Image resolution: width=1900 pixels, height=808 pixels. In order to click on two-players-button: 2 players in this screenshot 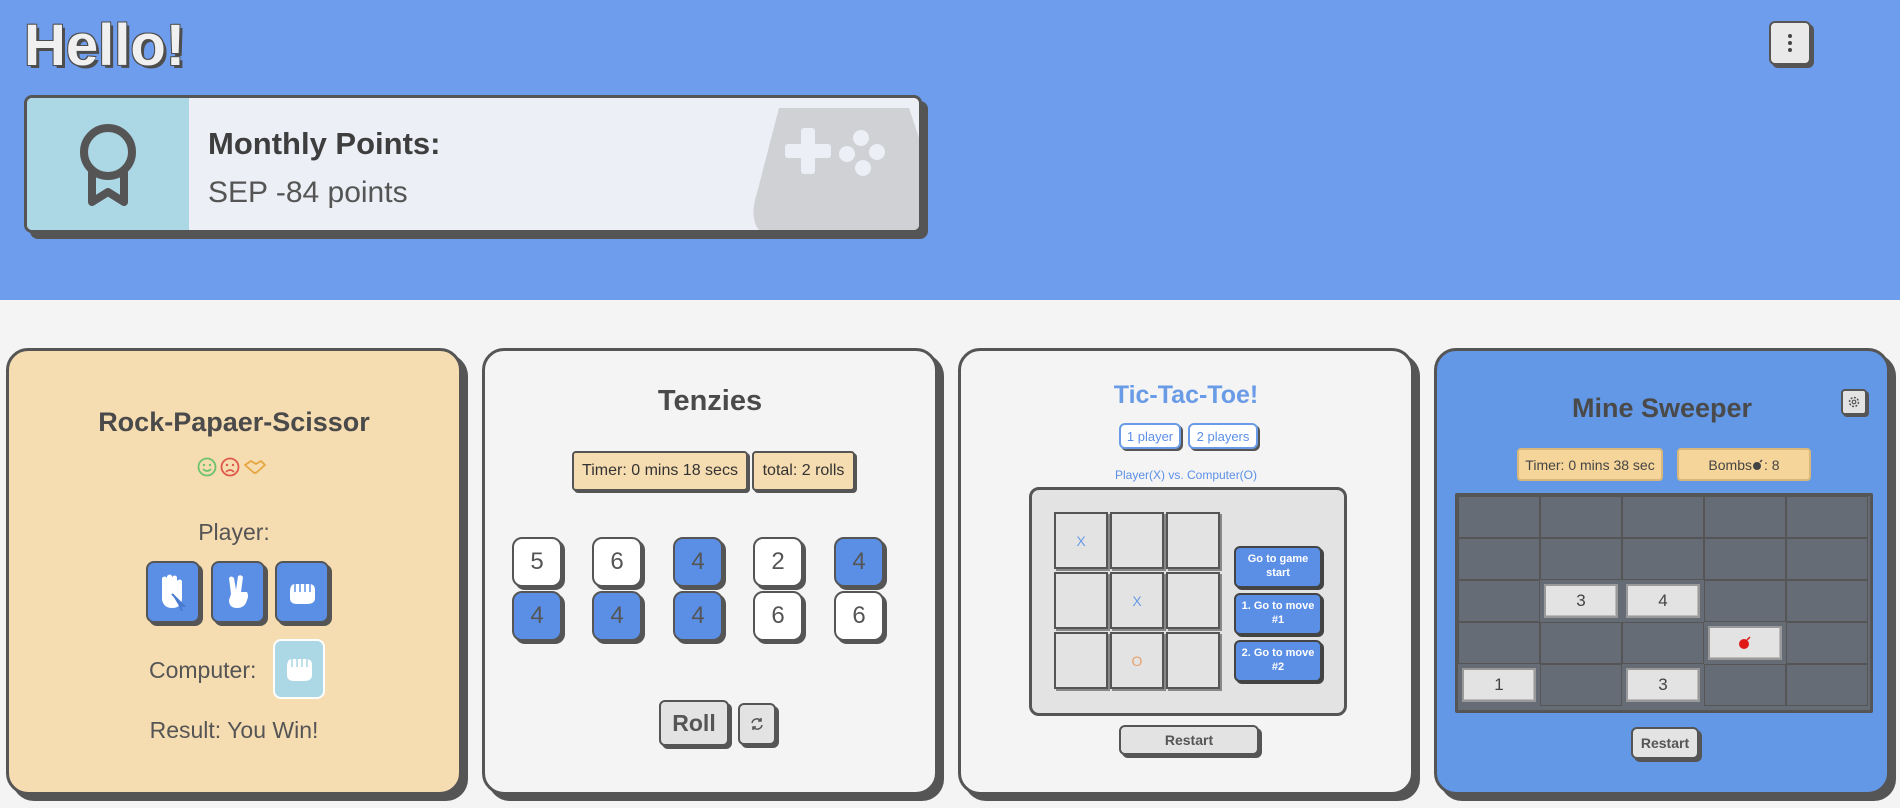, I will do `click(1223, 436)`.